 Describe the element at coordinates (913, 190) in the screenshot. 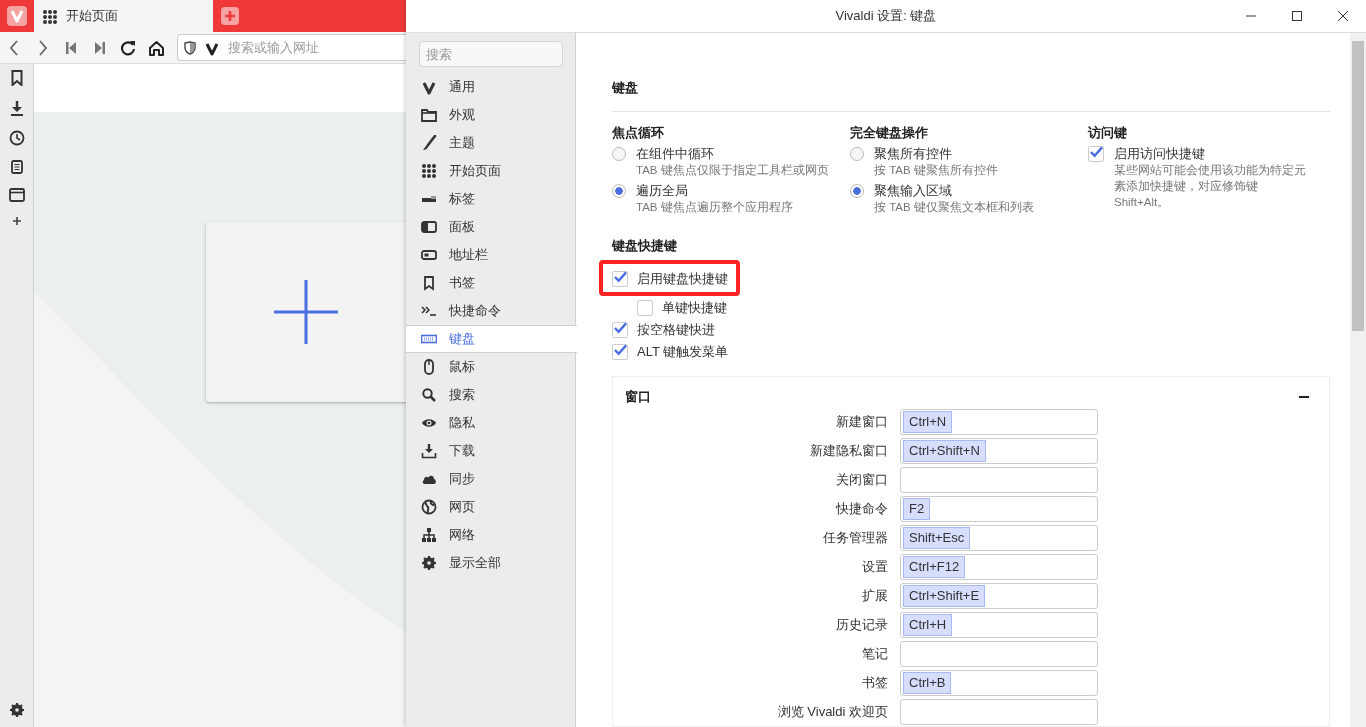

I see `option-label: 聚焦输入区域` at that location.